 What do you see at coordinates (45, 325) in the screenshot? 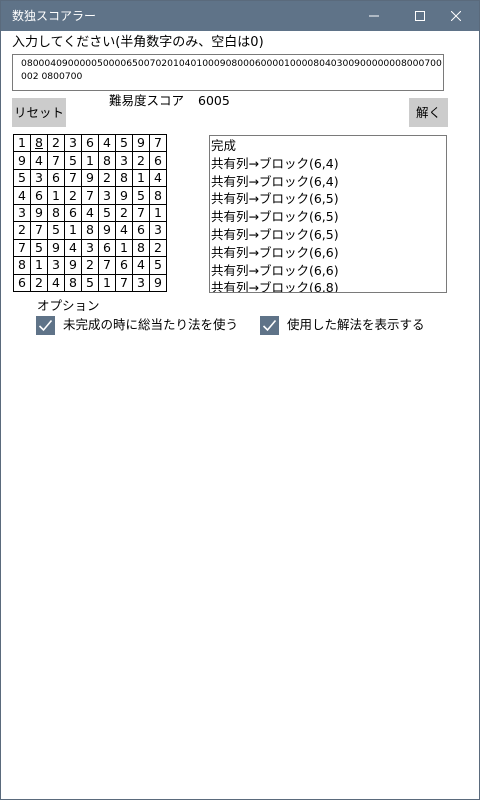
I see `brute-force-checkbox` at bounding box center [45, 325].